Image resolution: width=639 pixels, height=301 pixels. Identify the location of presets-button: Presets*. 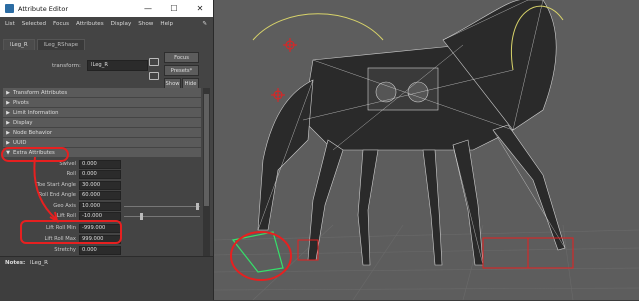
(181, 70).